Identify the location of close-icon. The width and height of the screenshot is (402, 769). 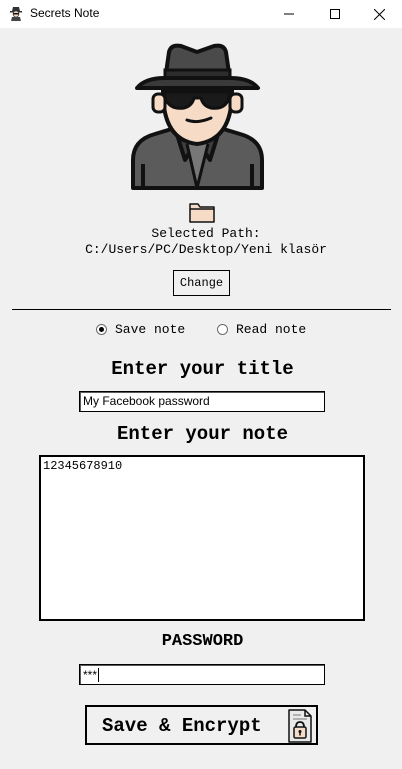
(379, 14).